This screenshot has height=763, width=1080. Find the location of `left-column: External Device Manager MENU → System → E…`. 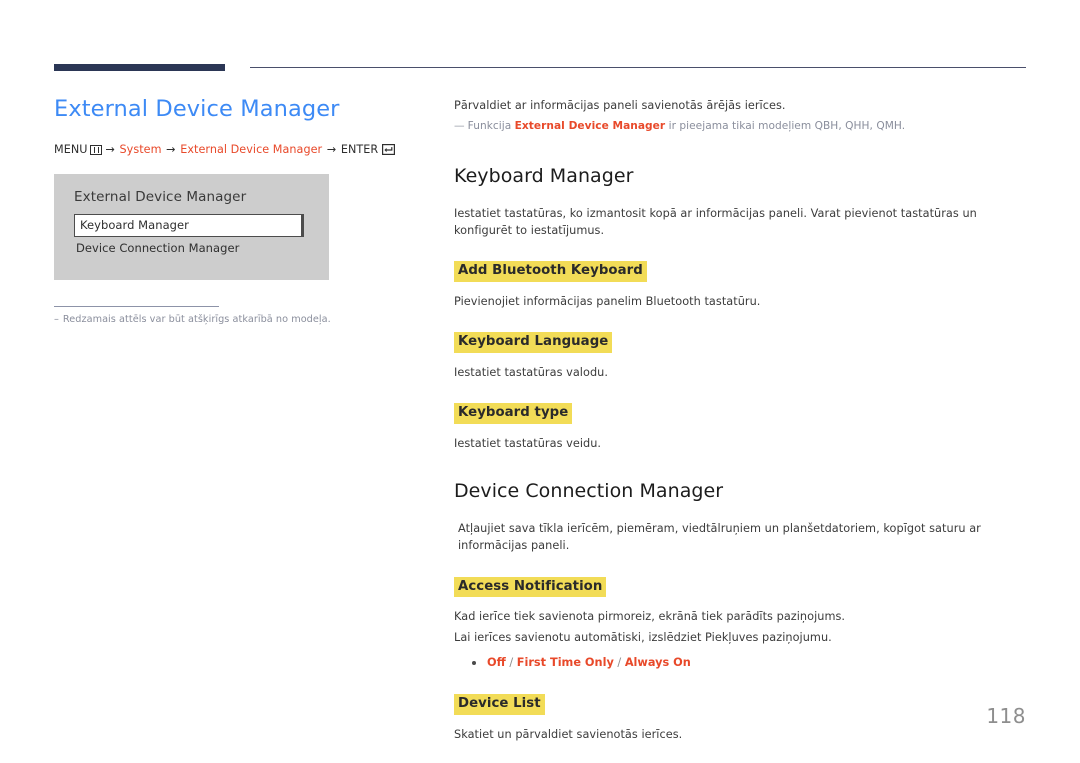

left-column: External Device Manager MENU → System → E… is located at coordinates (239, 210).